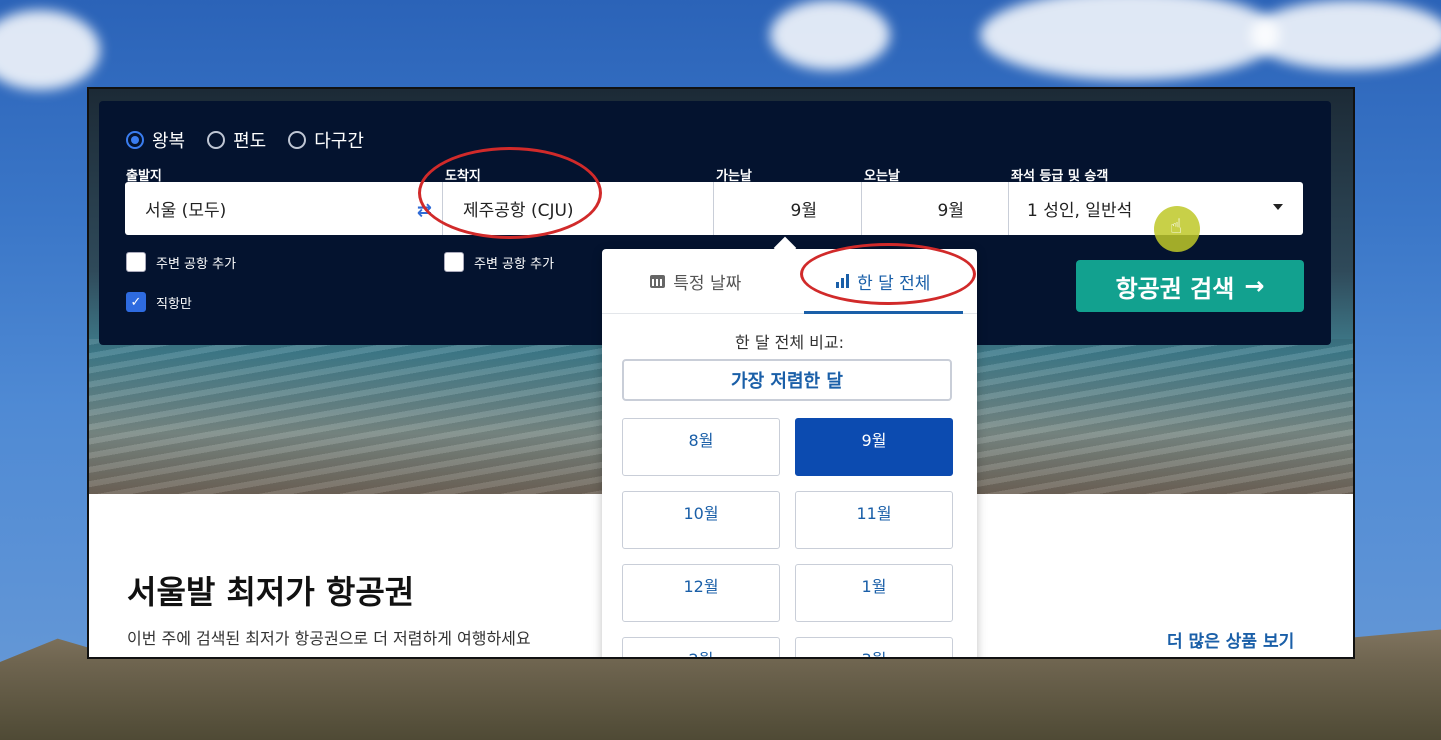 Image resolution: width=1441 pixels, height=740 pixels. I want to click on calendar-icon, so click(658, 281).